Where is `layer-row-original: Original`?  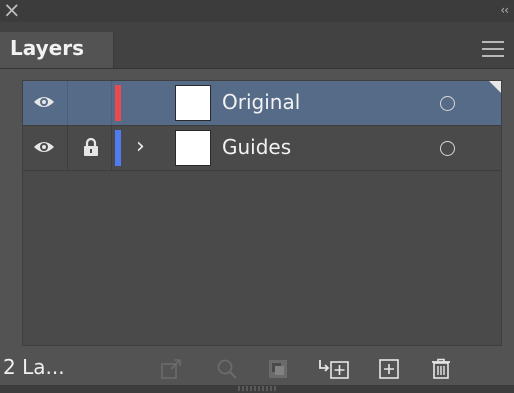 layer-row-original: Original is located at coordinates (262, 103).